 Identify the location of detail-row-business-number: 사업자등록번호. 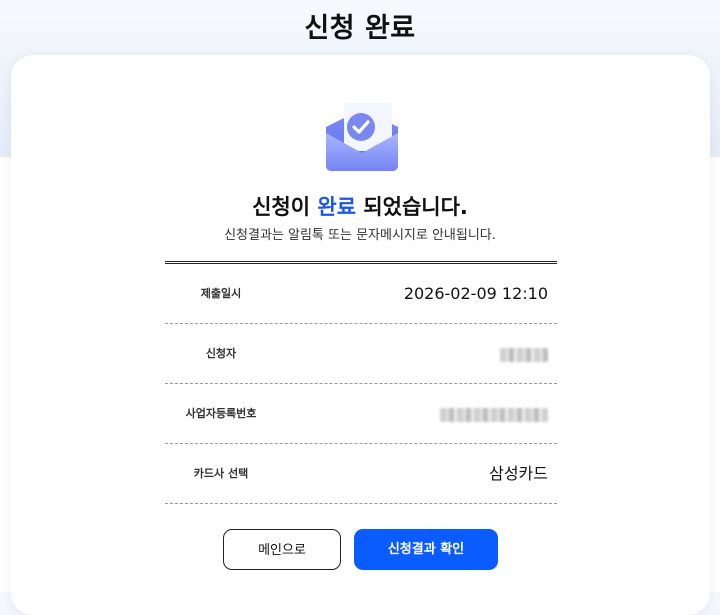
(361, 414).